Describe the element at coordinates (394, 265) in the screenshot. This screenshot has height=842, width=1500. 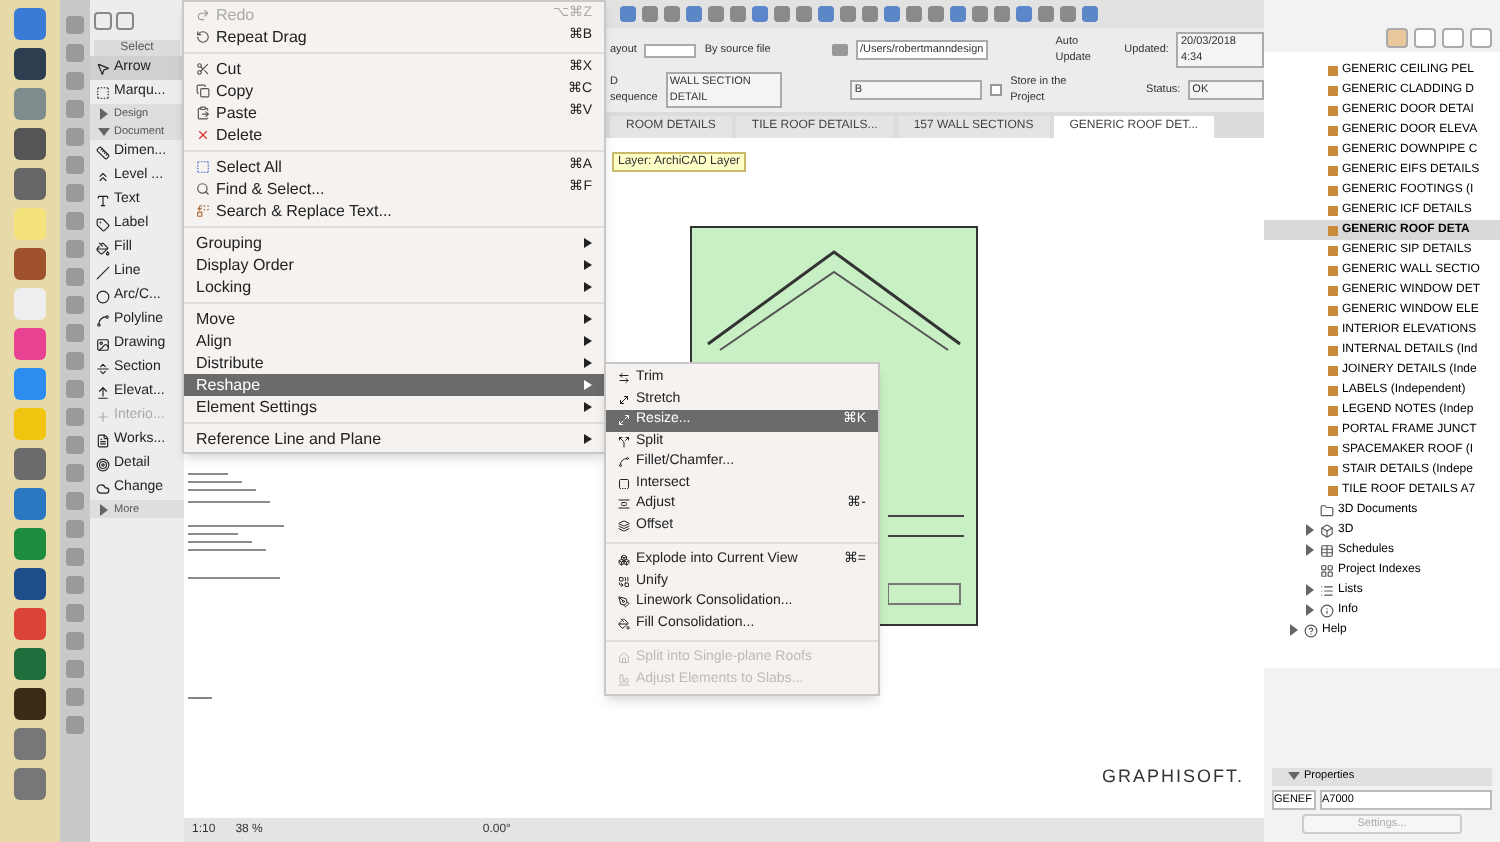
I see `menu-item: Display Order` at that location.